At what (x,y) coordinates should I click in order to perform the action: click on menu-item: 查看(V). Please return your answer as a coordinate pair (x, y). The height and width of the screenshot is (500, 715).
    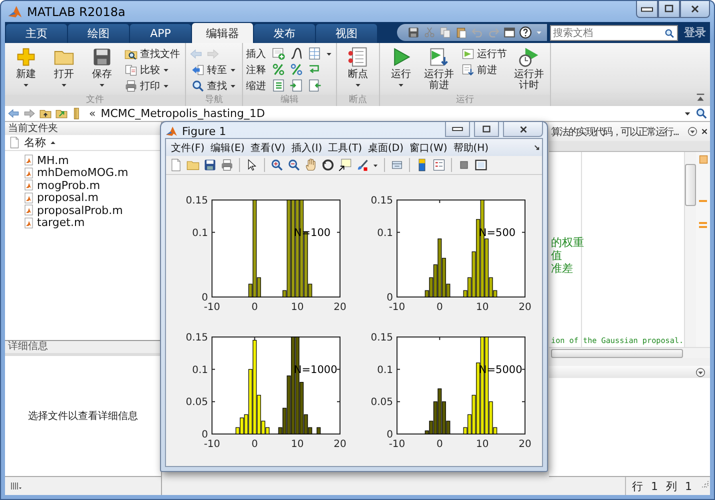
    Looking at the image, I should click on (268, 147).